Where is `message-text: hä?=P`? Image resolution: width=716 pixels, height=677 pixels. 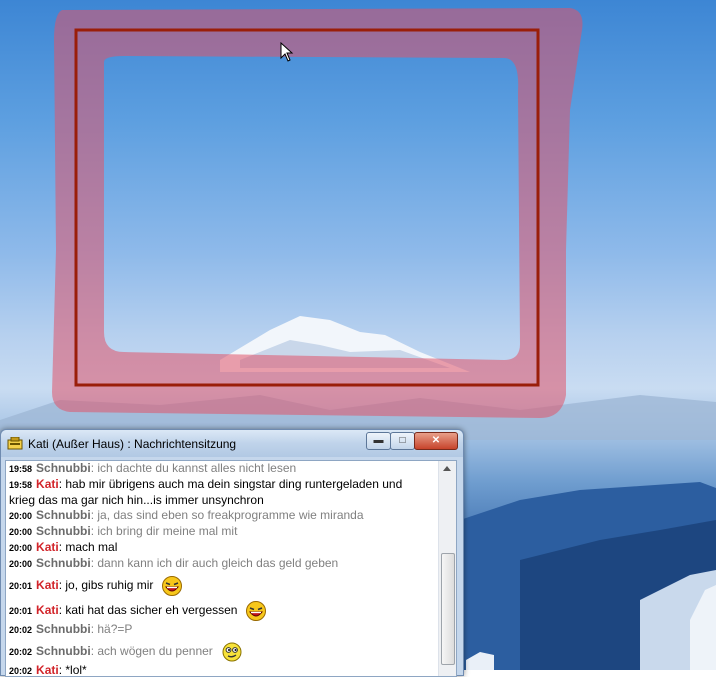 message-text: hä?=P is located at coordinates (115, 629).